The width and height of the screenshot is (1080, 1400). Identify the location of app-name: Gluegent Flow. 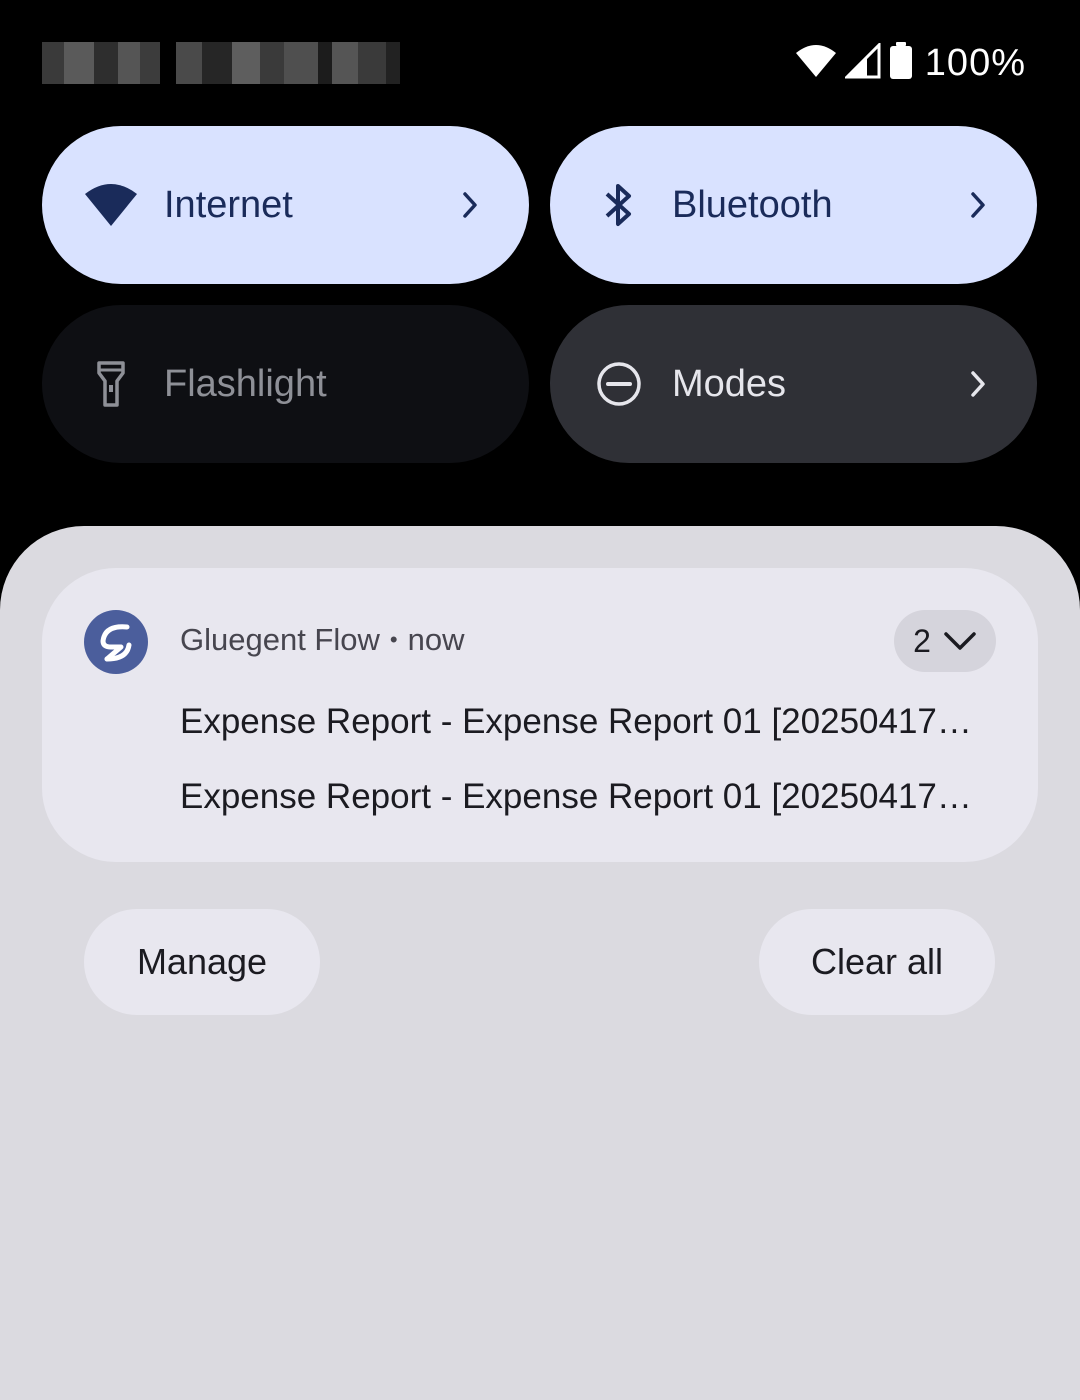
(280, 639).